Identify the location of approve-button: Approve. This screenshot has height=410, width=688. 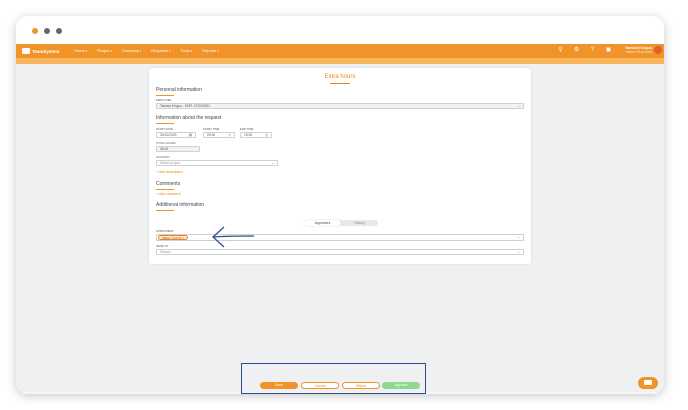
(401, 385).